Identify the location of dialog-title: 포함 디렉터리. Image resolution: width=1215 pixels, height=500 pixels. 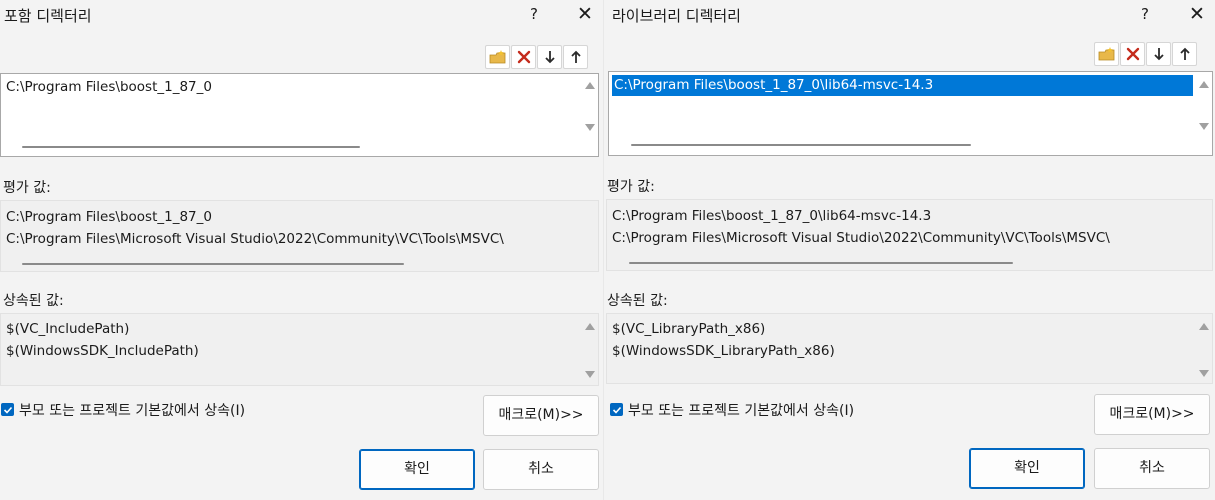
(48, 16).